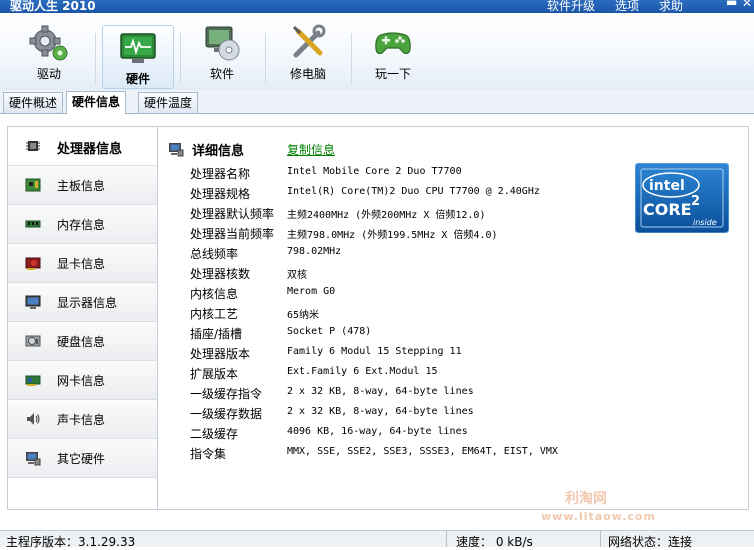  What do you see at coordinates (33, 341) in the screenshot?
I see `harddisk-icon` at bounding box center [33, 341].